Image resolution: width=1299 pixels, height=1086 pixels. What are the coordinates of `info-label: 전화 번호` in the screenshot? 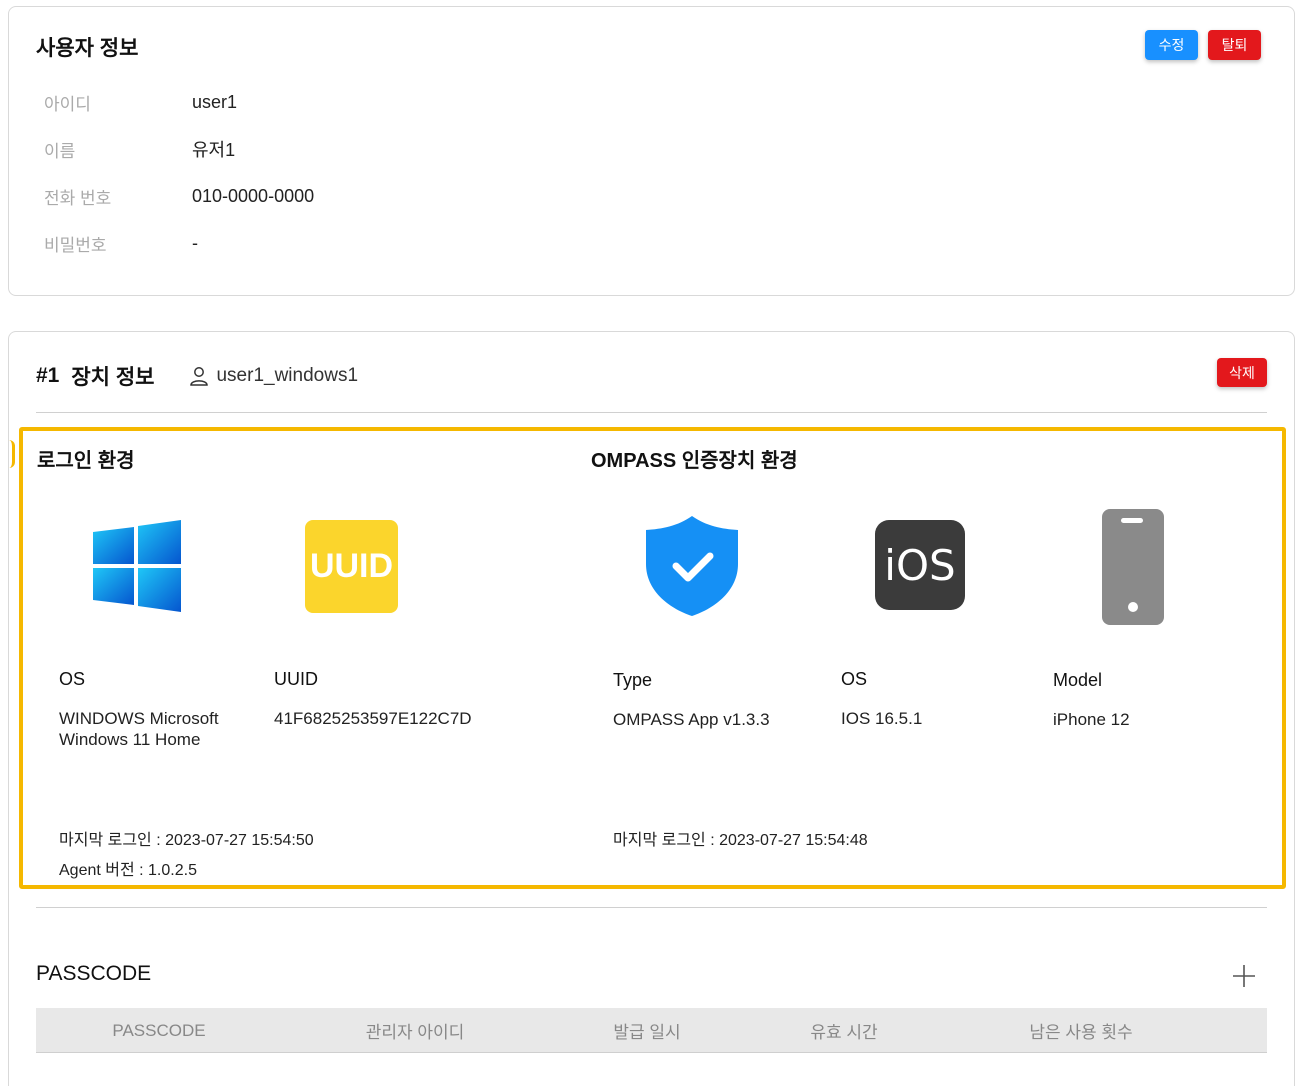 It's located at (78, 198).